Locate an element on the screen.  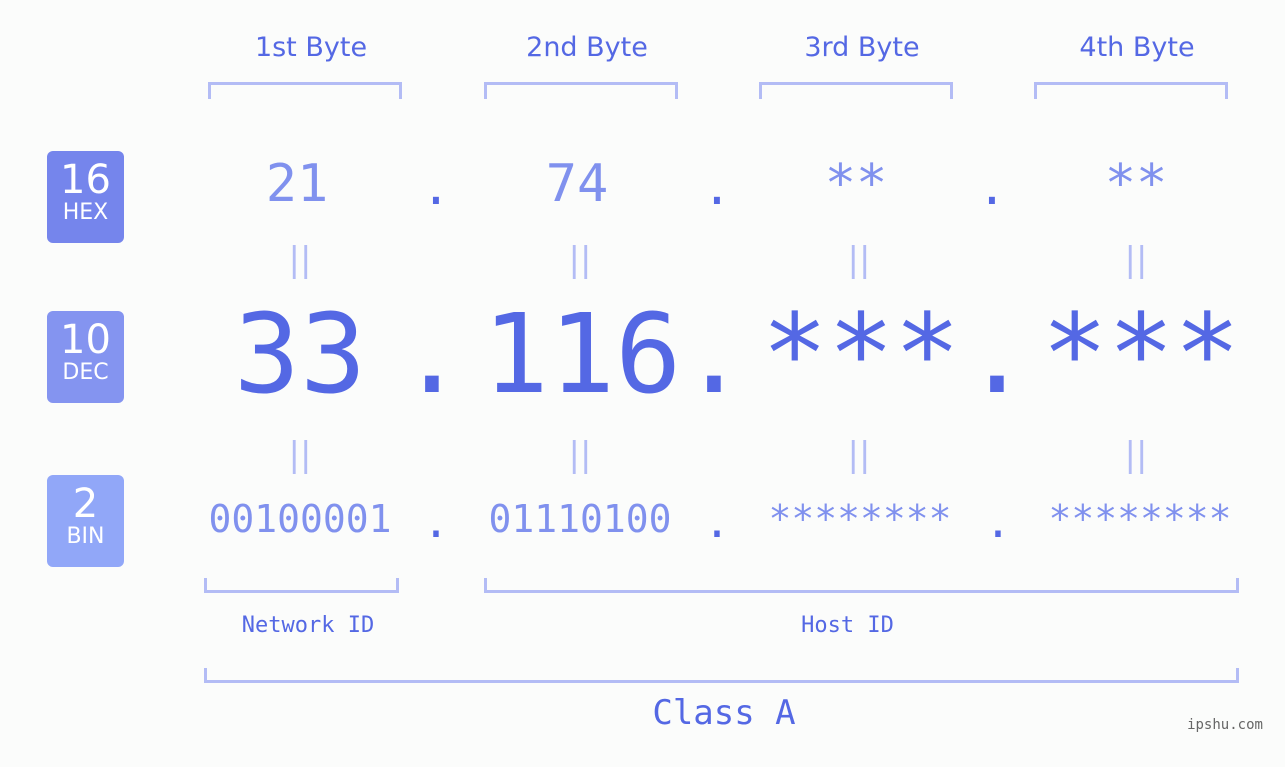
bin-value-3: ******** is located at coordinates (860, 519).